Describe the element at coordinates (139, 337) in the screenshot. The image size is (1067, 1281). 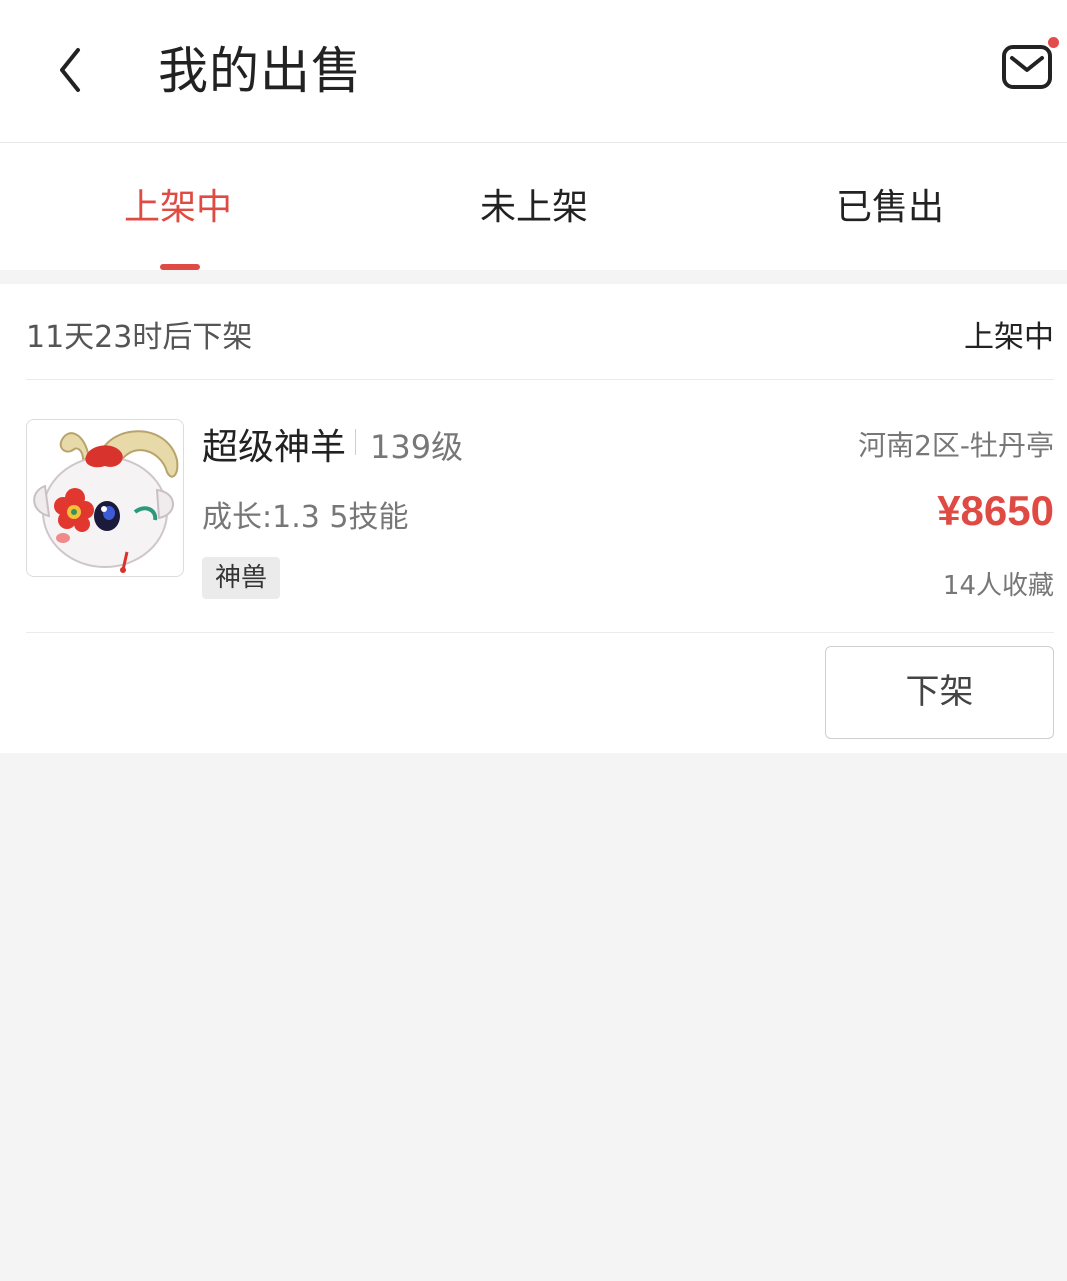
I see `delist-countdown: 11天23时后下架` at that location.